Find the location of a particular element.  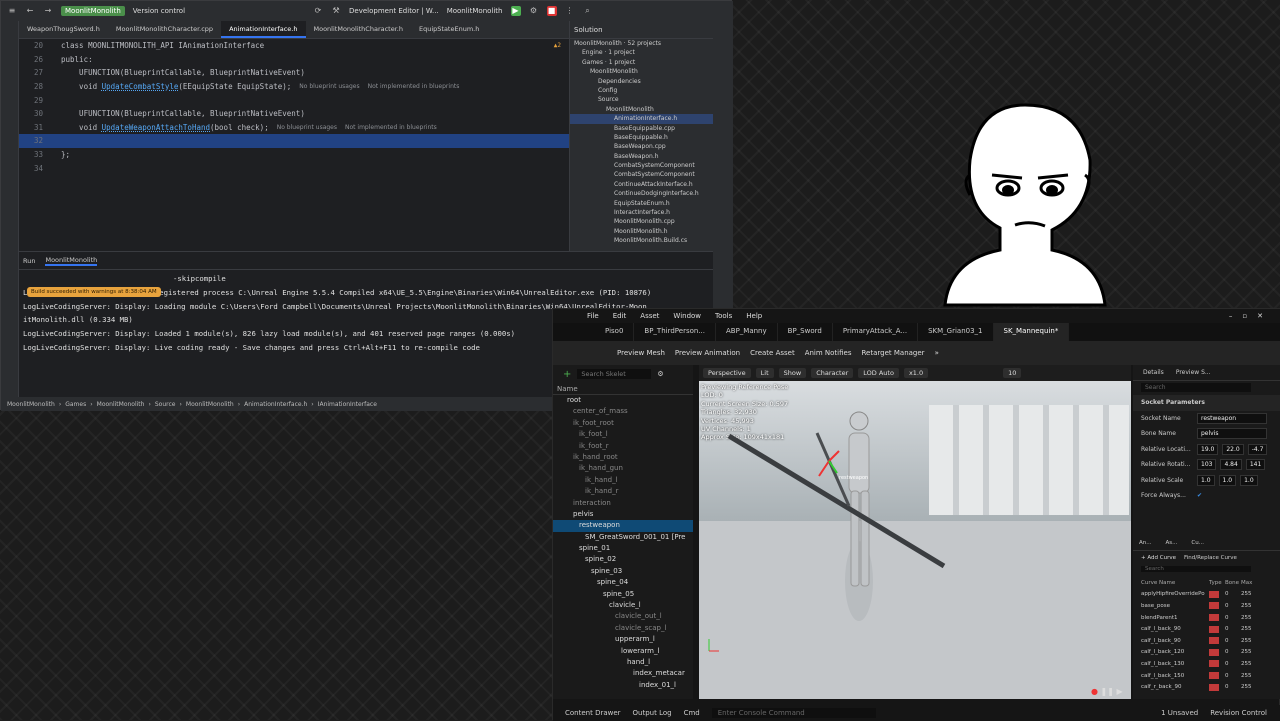

ue-tab: SKM_Grian03_1 is located at coordinates (956, 332).